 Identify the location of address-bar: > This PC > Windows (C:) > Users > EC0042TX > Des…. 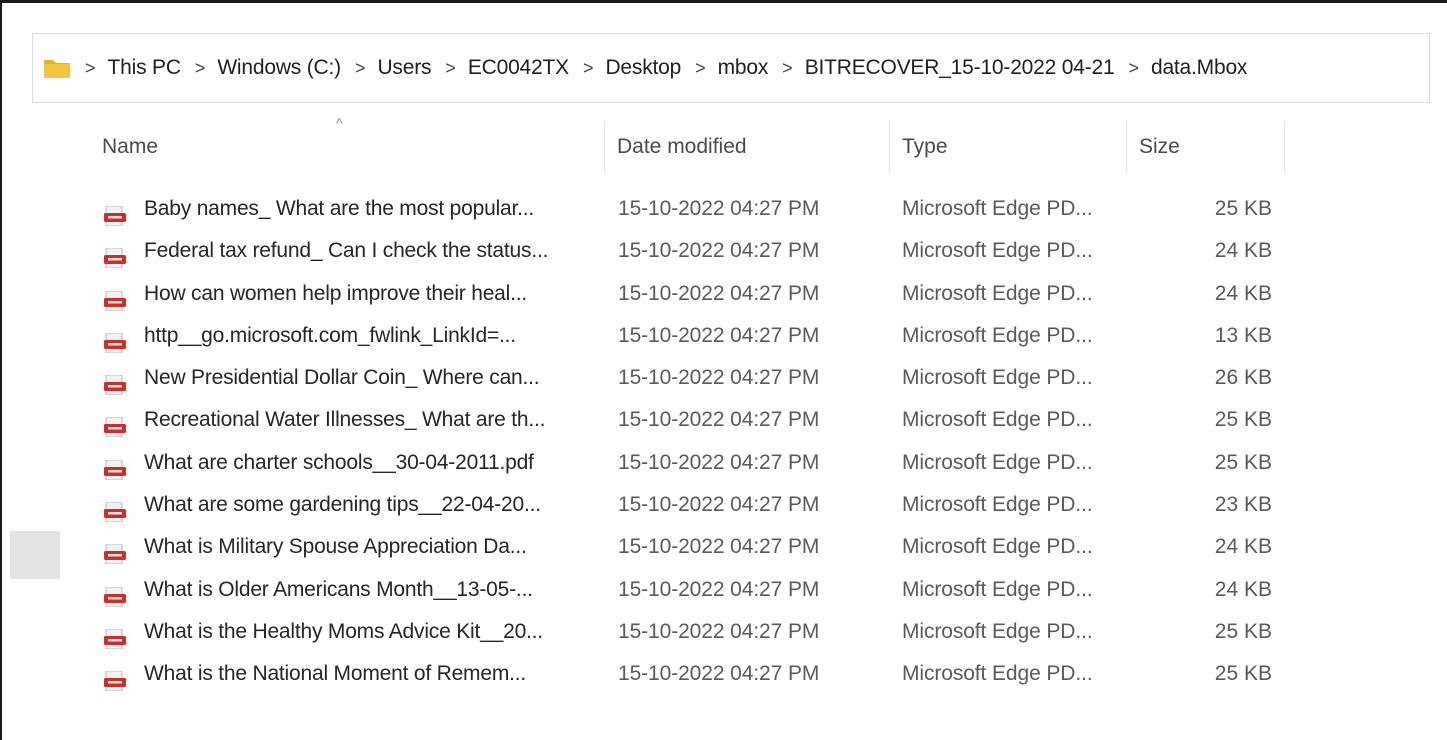
(731, 68).